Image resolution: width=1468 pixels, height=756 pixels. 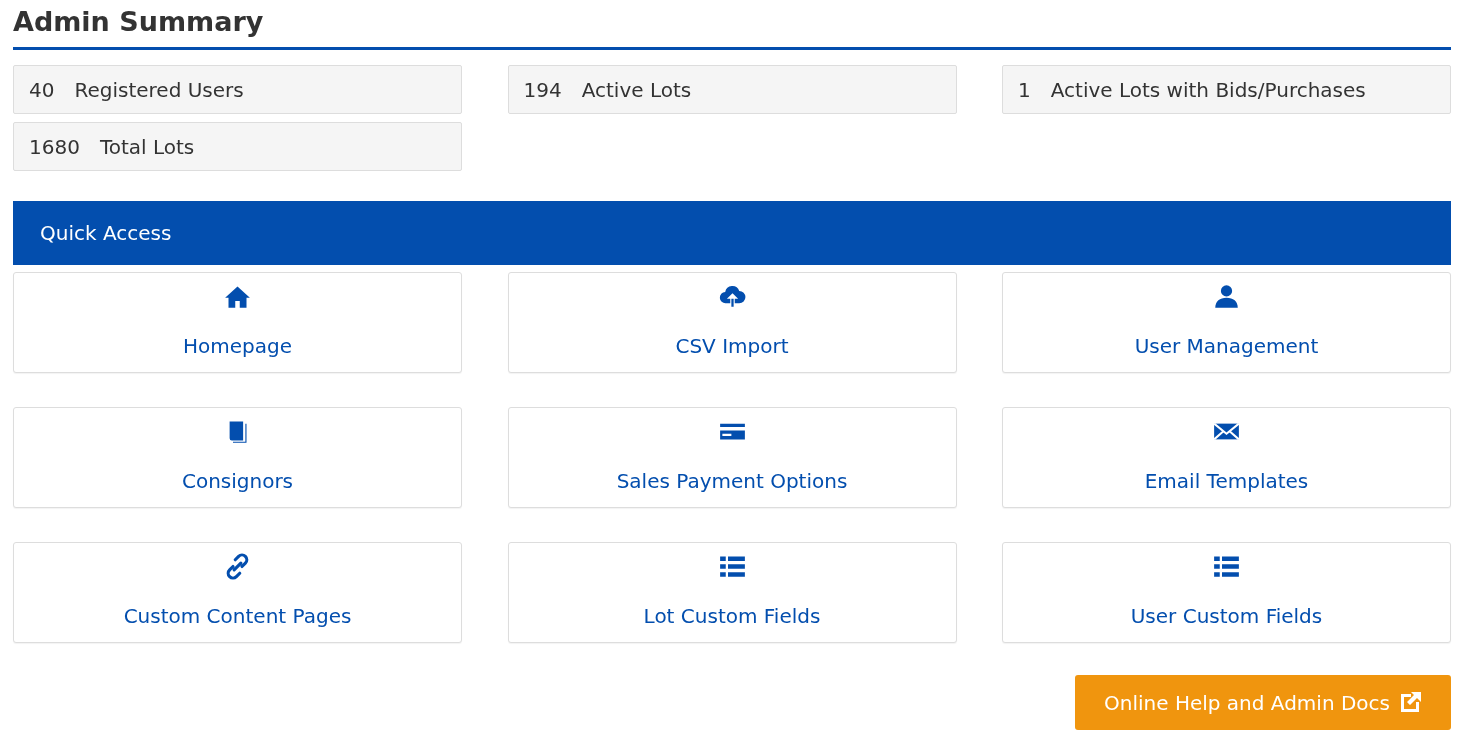 I want to click on stat-label: Active Lots with Bids/Purchases, so click(x=1208, y=89).